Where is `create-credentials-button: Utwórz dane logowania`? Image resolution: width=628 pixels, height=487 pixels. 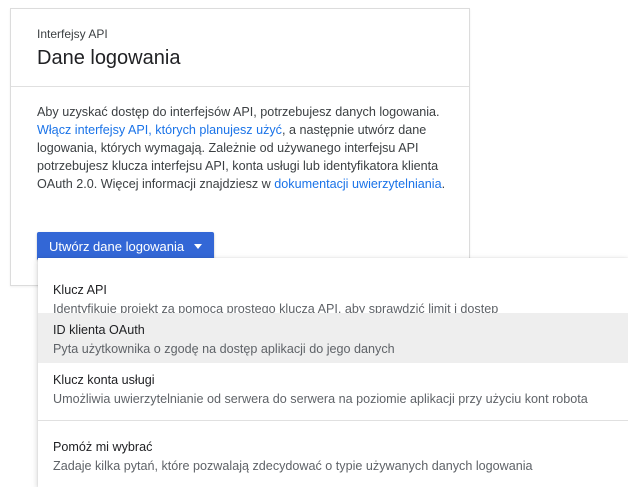
create-credentials-button: Utwórz dane logowania is located at coordinates (126, 246).